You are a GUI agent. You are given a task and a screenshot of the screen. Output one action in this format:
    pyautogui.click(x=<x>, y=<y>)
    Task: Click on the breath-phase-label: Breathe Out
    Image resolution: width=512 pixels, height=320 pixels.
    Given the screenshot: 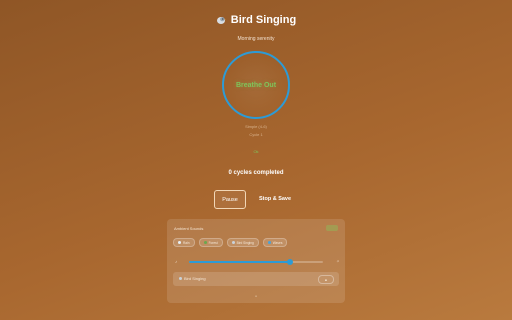 What is the action you would take?
    pyautogui.click(x=256, y=85)
    